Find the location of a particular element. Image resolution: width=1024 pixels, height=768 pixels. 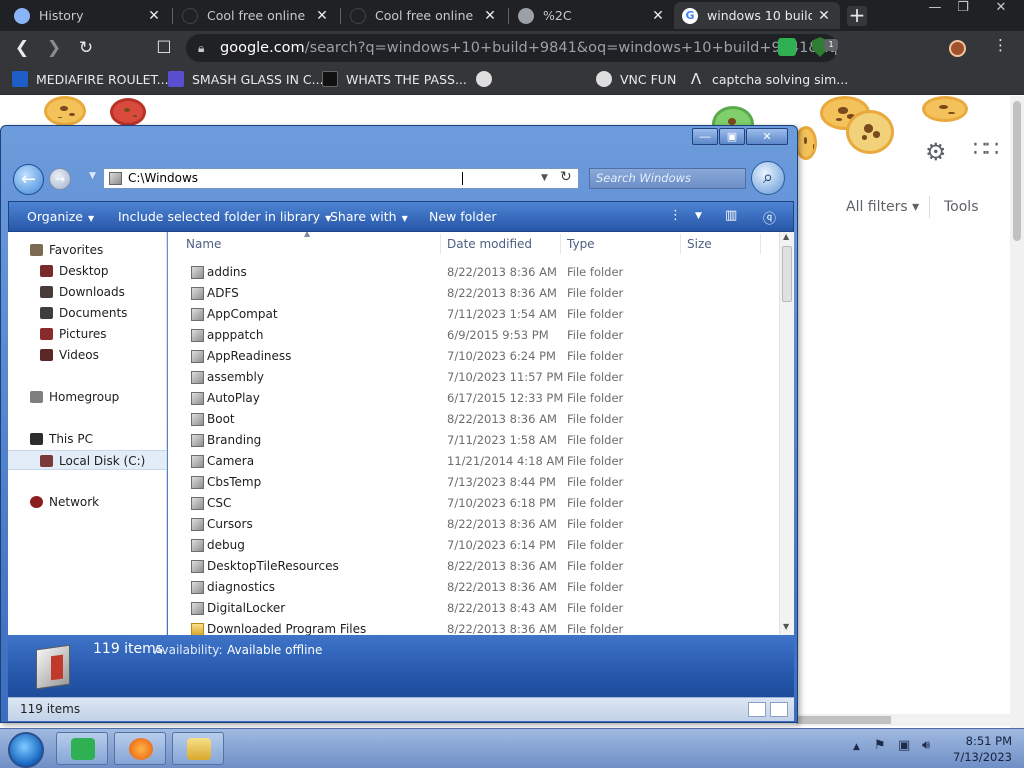

search-input: Search Windows is located at coordinates (667, 178).